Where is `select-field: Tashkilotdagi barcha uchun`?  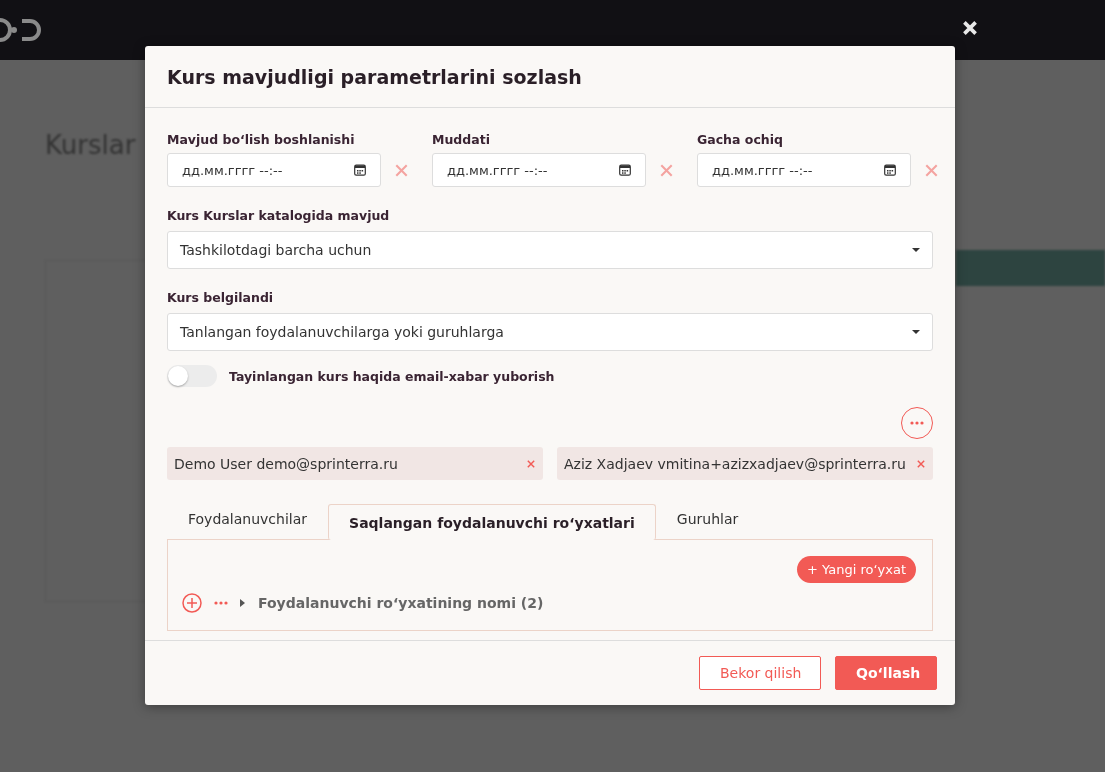 select-field: Tashkilotdagi barcha uchun is located at coordinates (550, 250).